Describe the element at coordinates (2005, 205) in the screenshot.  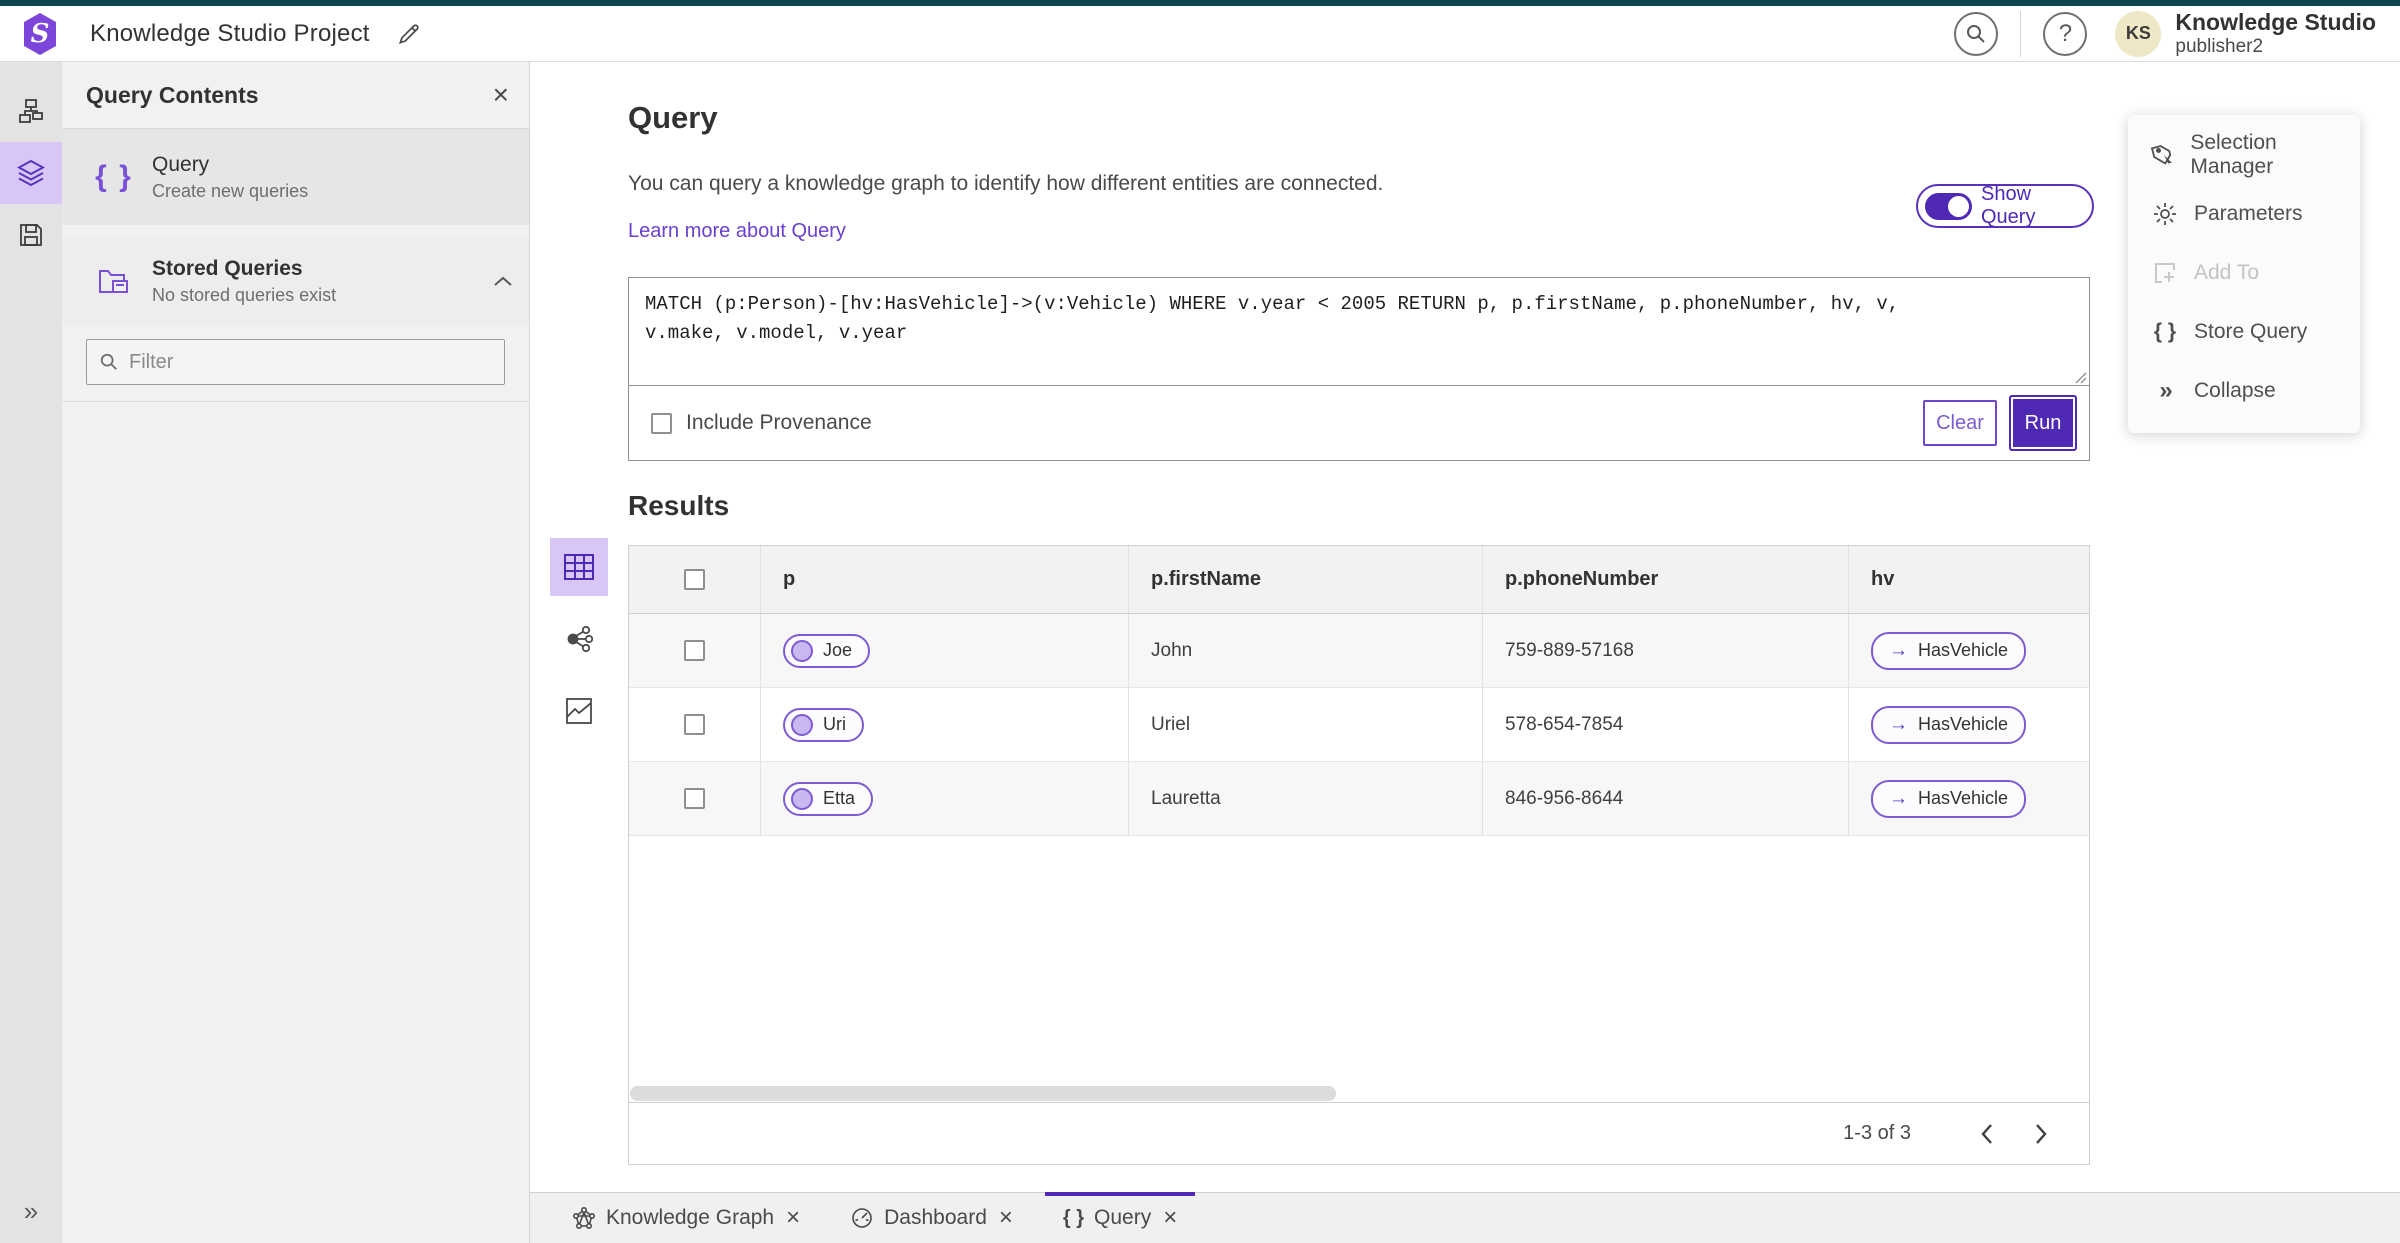
I see `show-query-toggle: Show Query` at that location.